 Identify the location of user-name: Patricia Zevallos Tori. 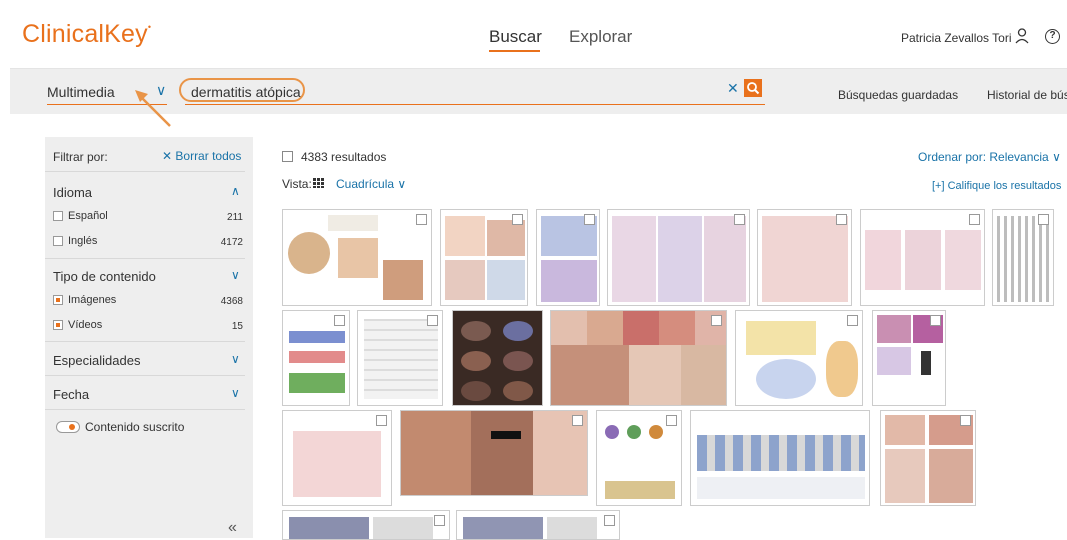
(956, 38).